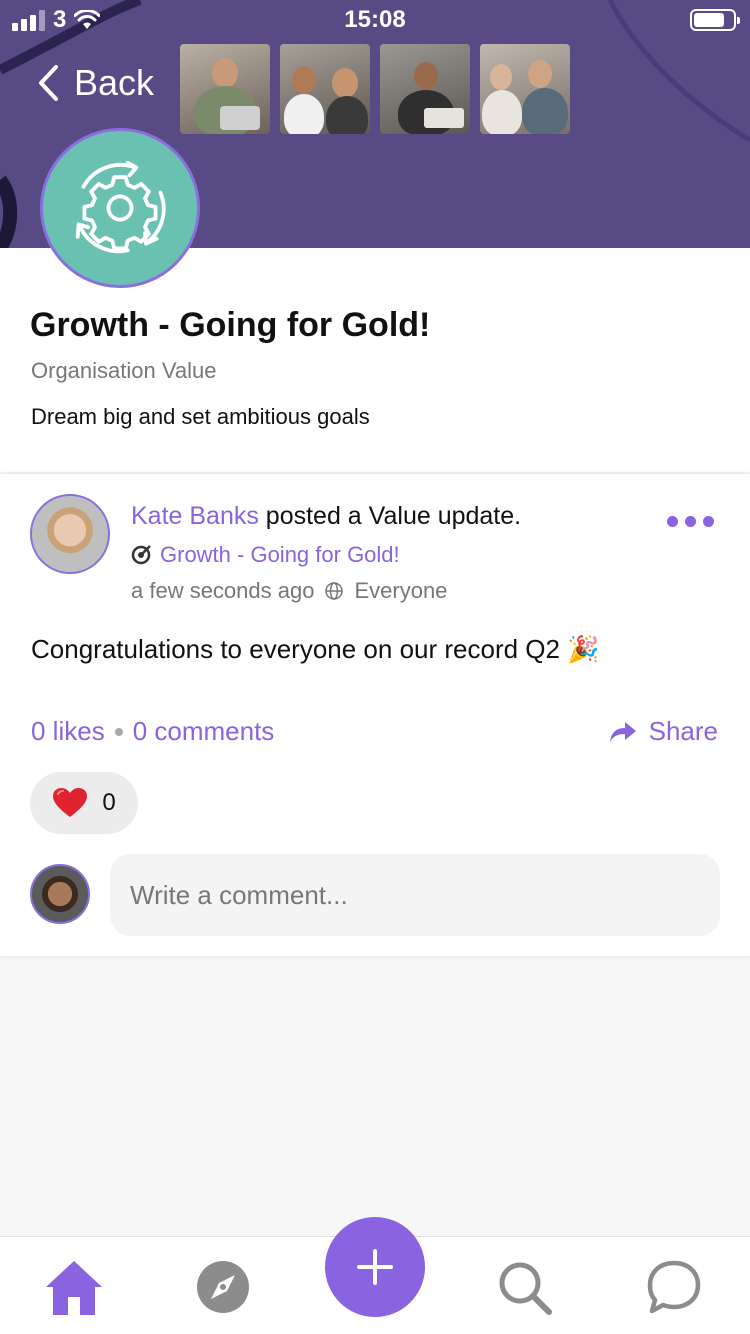 Image resolution: width=750 pixels, height=1334 pixels. I want to click on target-icon, so click(141, 555).